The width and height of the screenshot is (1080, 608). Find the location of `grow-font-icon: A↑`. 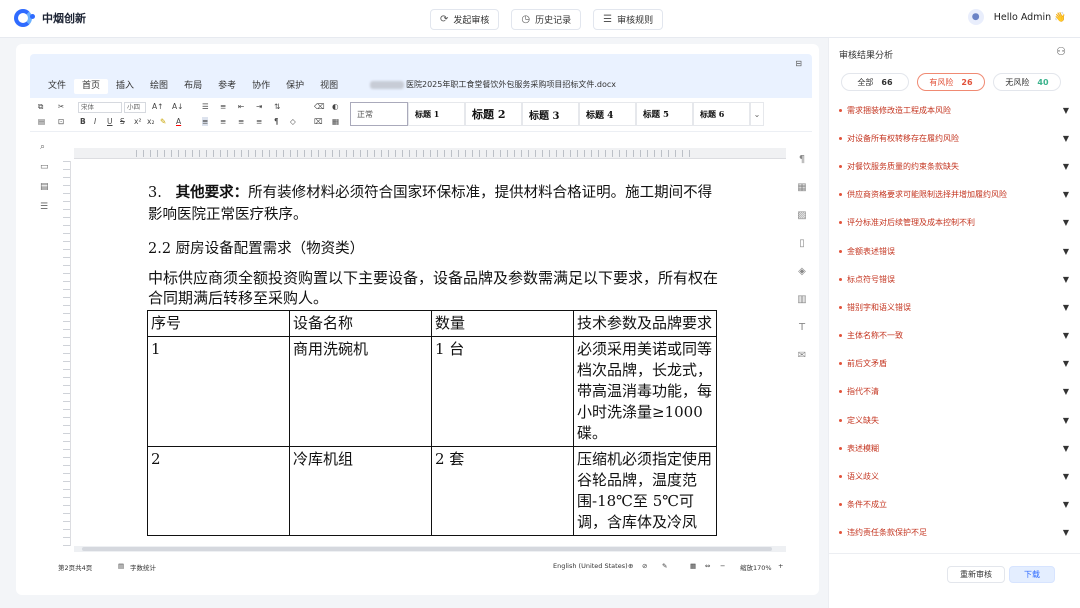

grow-font-icon: A↑ is located at coordinates (157, 106).